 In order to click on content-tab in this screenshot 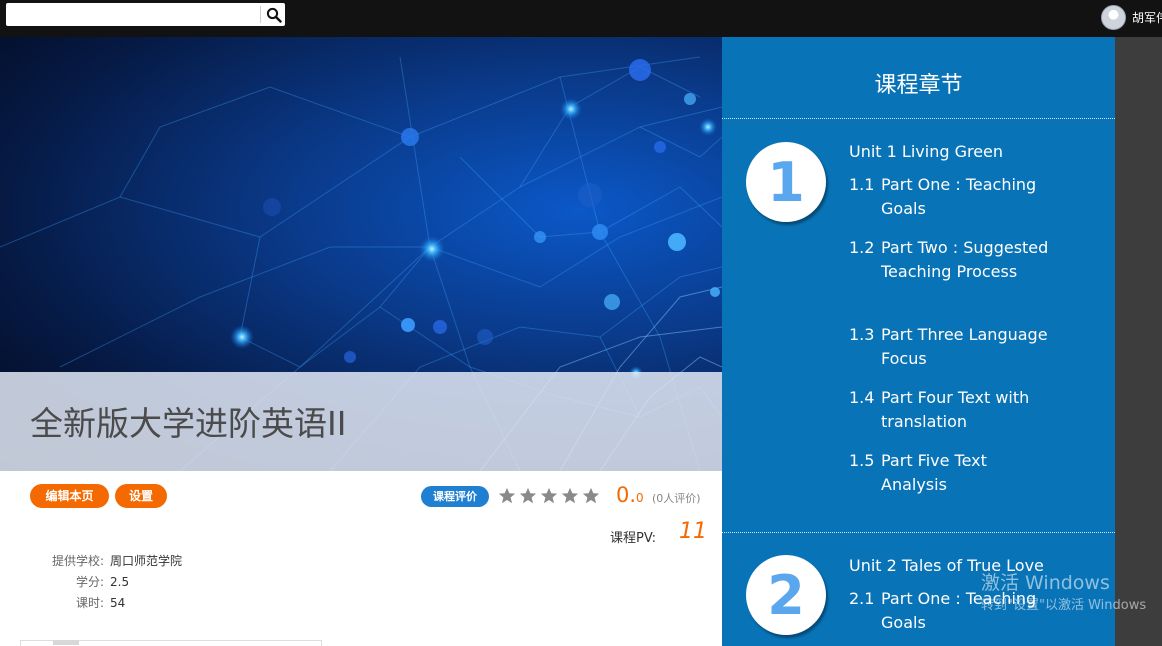, I will do `click(66, 642)`.